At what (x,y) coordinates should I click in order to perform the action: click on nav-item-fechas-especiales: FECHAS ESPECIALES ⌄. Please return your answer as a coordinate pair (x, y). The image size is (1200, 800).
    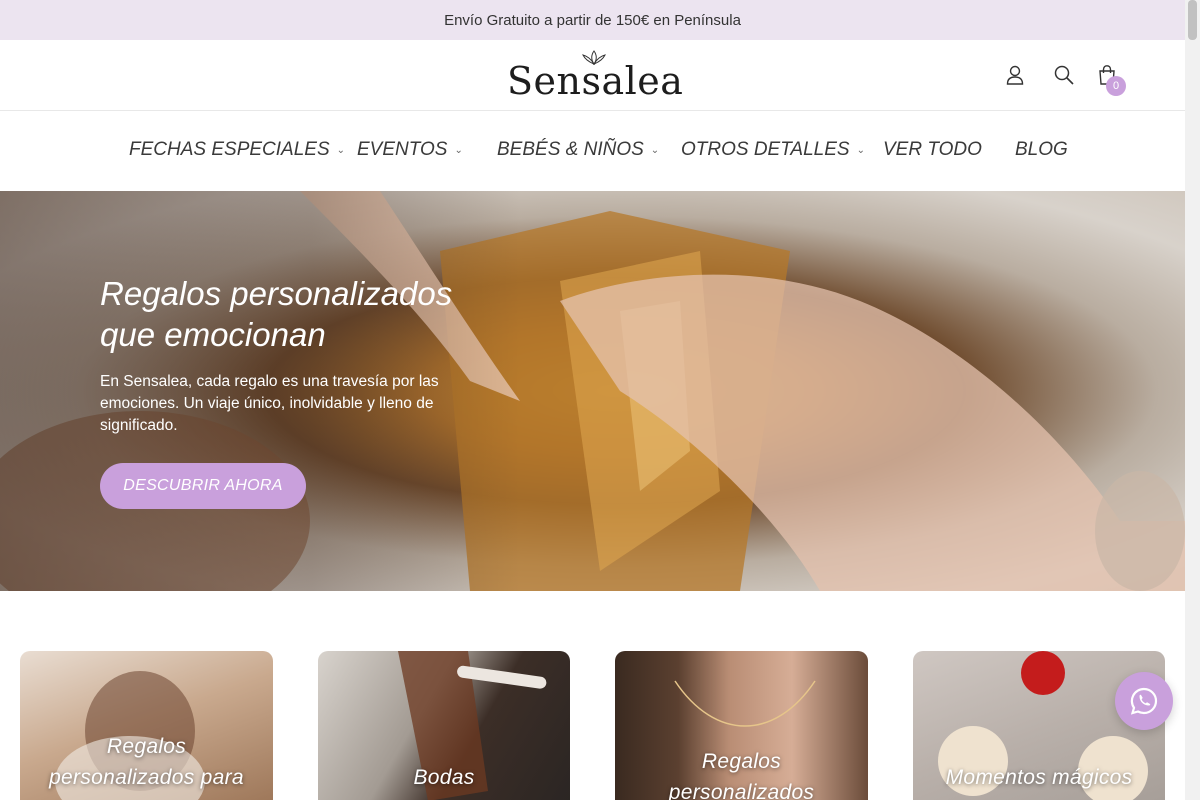
    Looking at the image, I should click on (237, 150).